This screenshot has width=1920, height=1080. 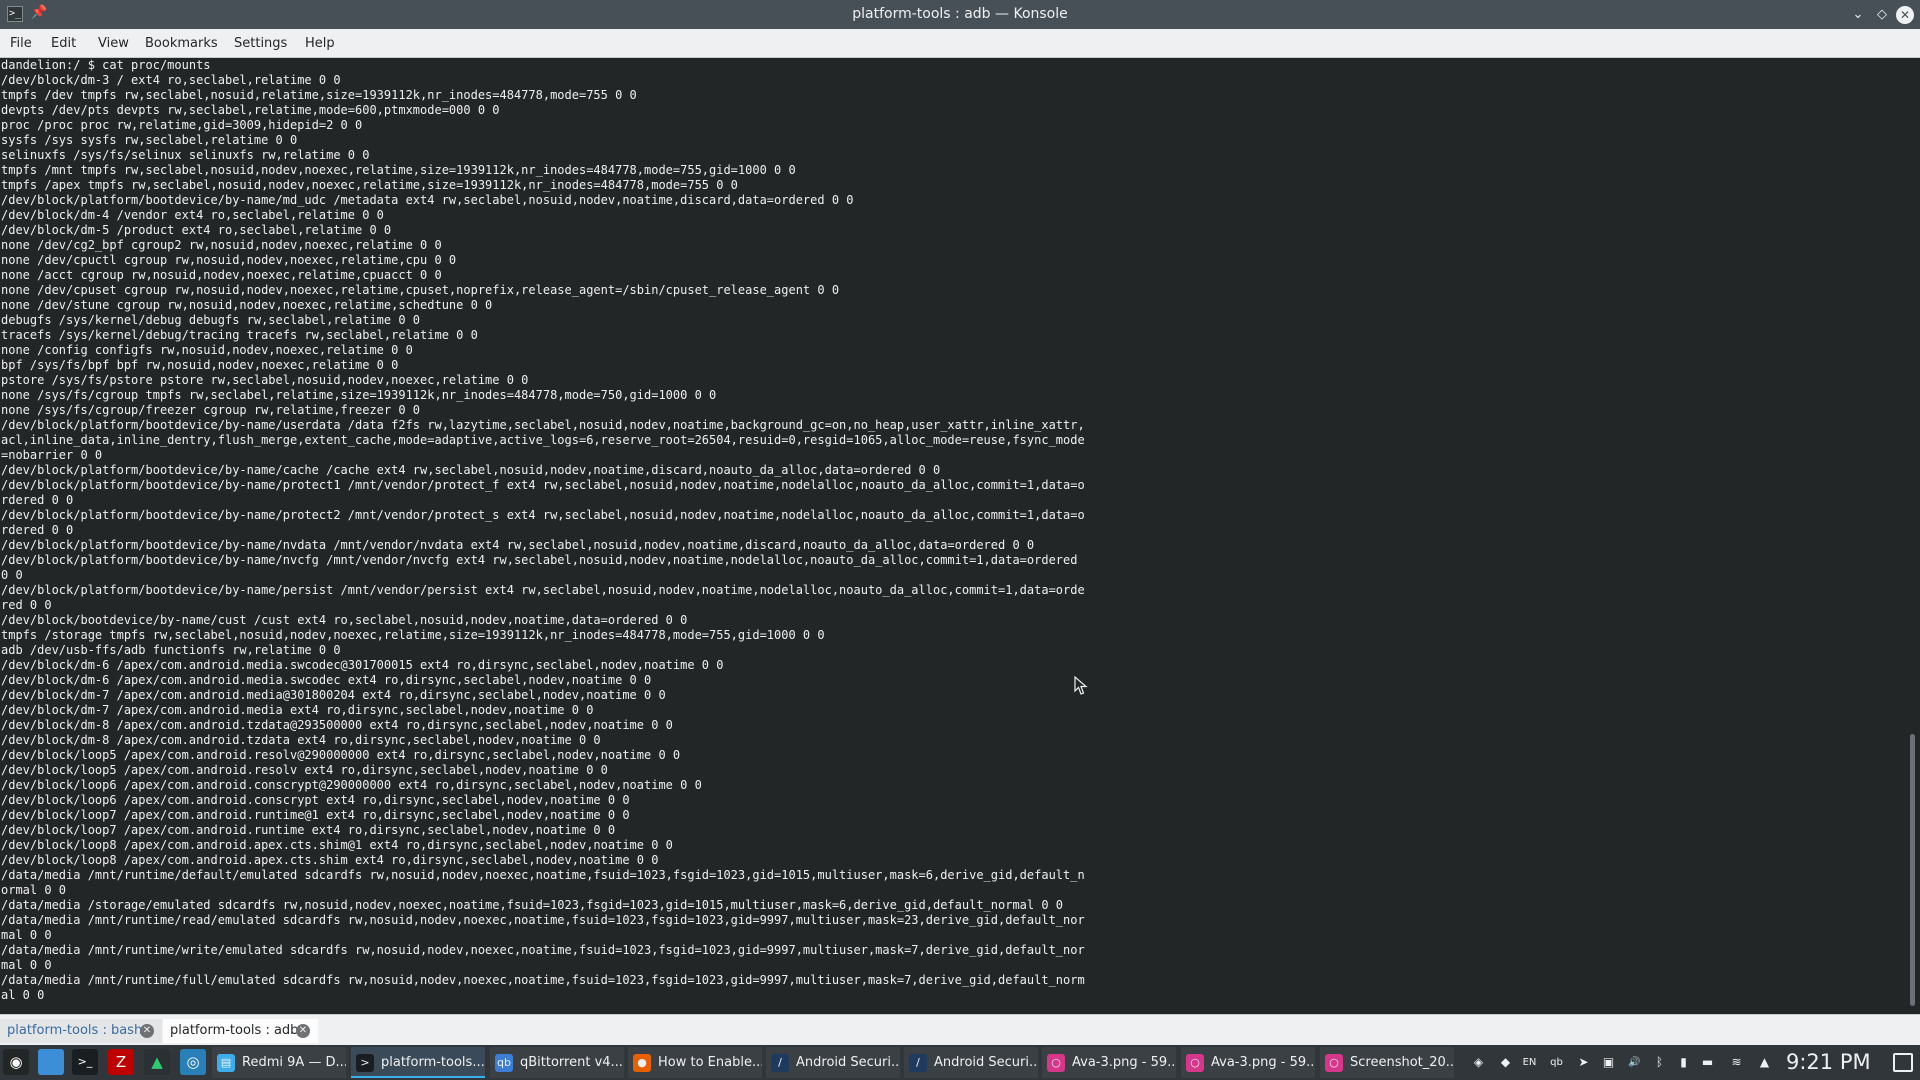 I want to click on battery-tray-icon: ▮, so click(x=1683, y=1062).